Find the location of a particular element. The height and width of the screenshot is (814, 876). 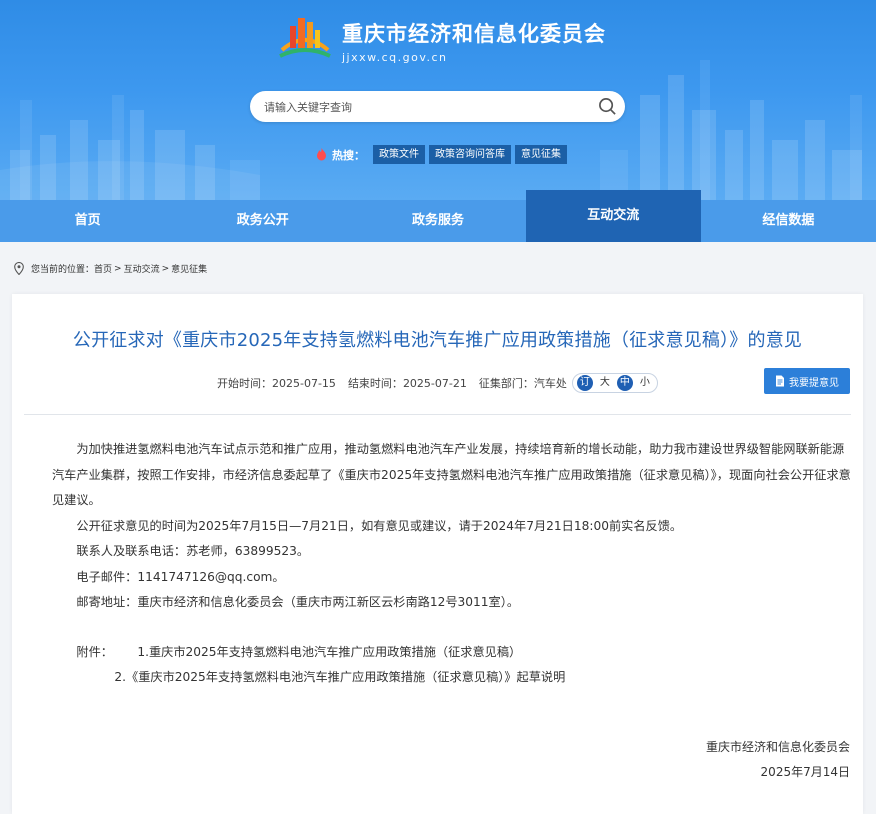

main-nav: 首页 政务公开 政务服务 互动交流 经信数据 is located at coordinates (438, 216).